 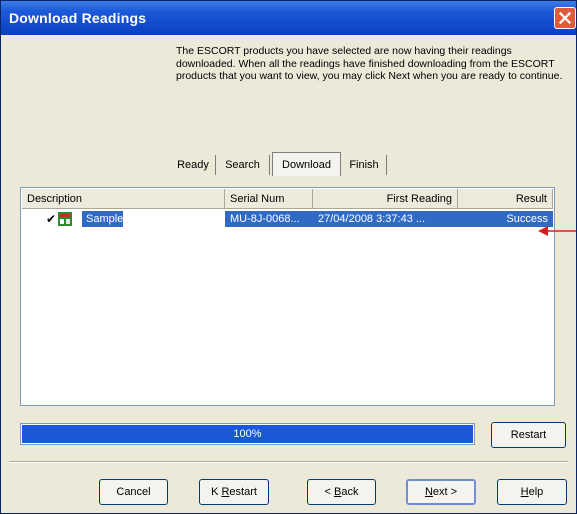 What do you see at coordinates (78, 18) in the screenshot?
I see `window-title: Download Readings` at bounding box center [78, 18].